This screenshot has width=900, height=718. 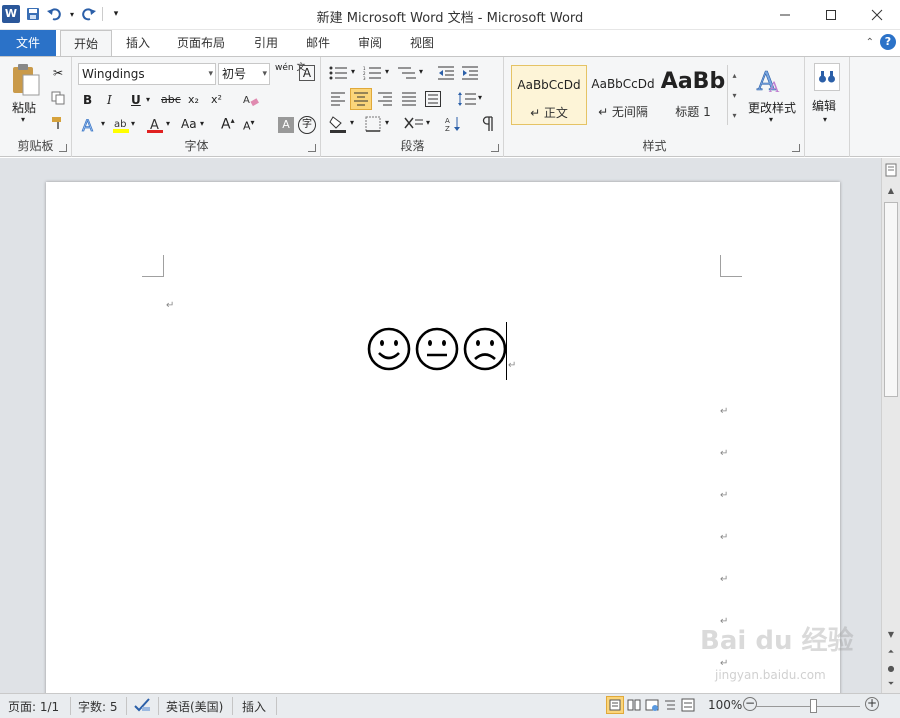 I want to click on change-styles-label: 更改样式, so click(x=772, y=107).